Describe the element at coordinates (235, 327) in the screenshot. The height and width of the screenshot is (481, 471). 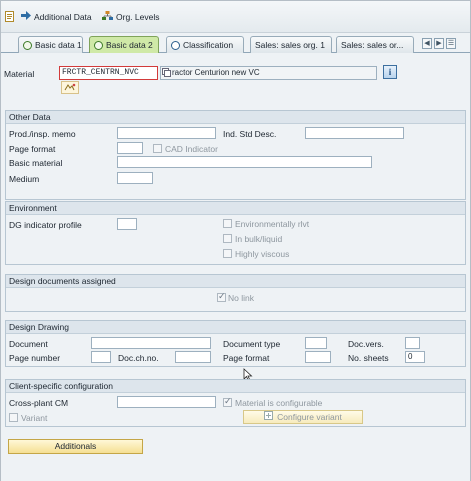
I see `design-drawing-title: Design Drawing` at that location.